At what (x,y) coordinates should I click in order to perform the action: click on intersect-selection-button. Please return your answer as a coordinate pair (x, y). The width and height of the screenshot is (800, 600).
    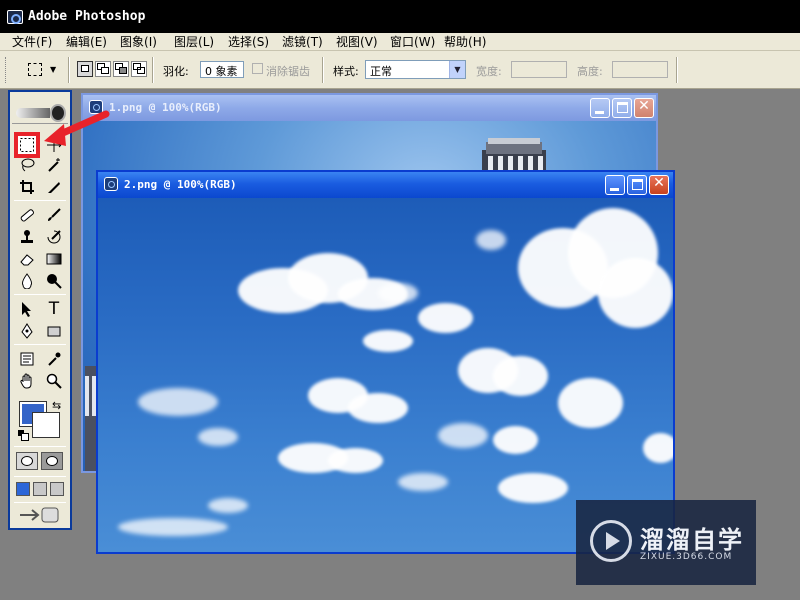
    Looking at the image, I should click on (139, 69).